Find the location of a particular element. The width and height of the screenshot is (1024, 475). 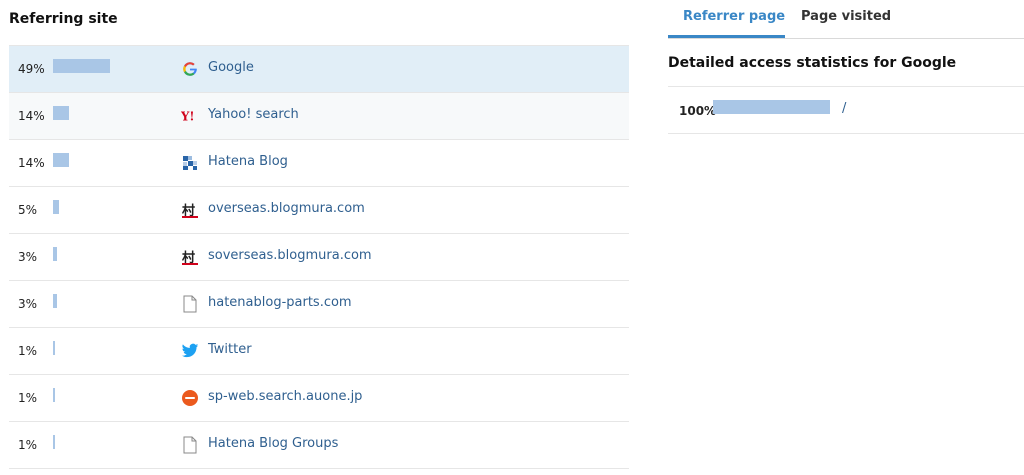

tab-referrer-page: Referrer page is located at coordinates (734, 16).